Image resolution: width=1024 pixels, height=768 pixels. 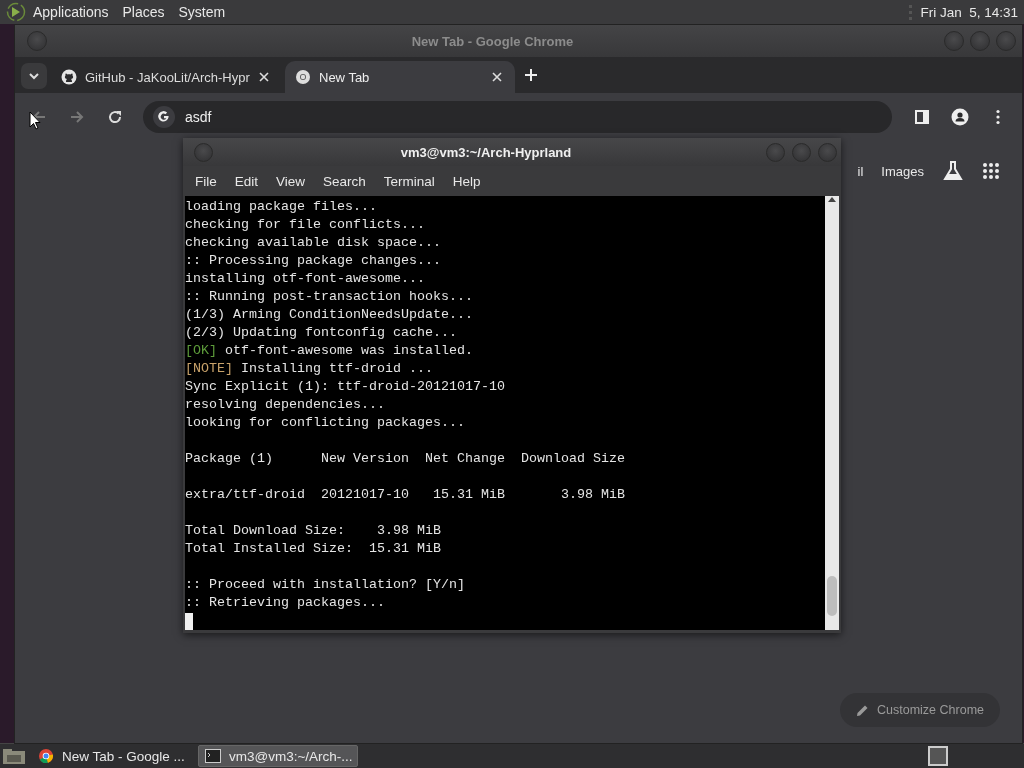 I want to click on tab-search-button, so click(x=34, y=76).